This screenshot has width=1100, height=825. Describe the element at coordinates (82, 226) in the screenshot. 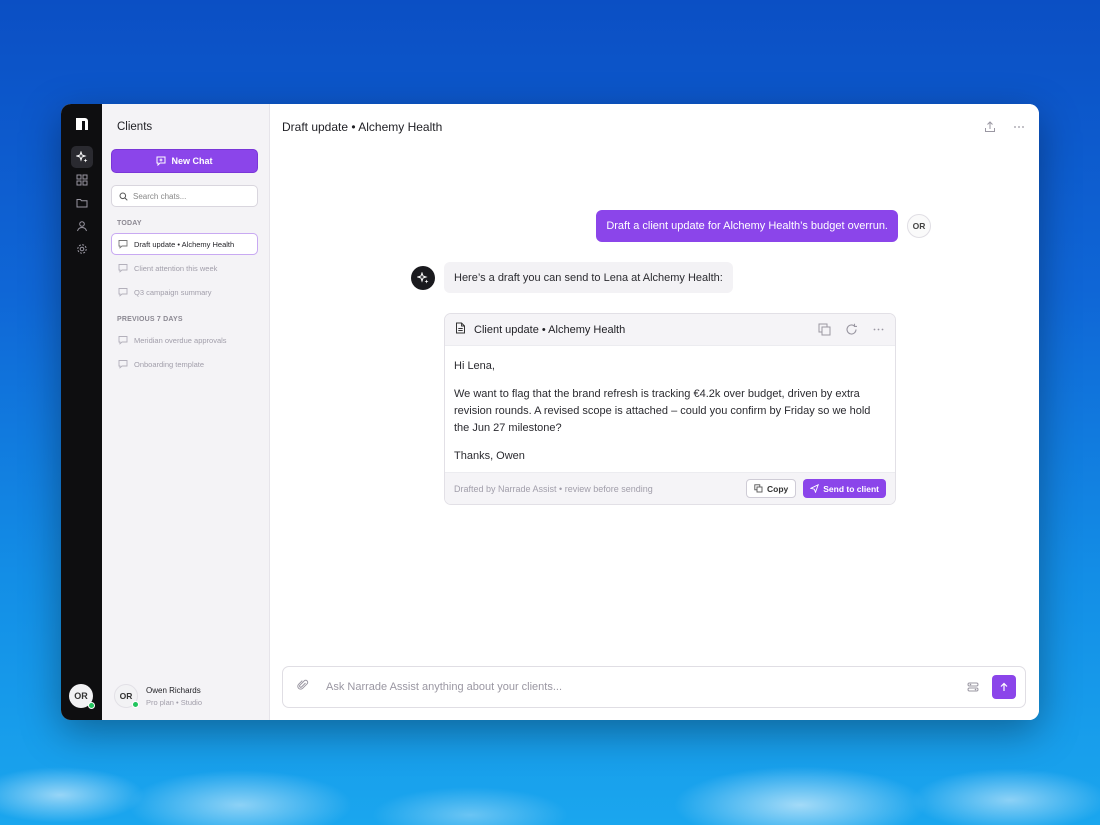

I see `user-icon` at that location.